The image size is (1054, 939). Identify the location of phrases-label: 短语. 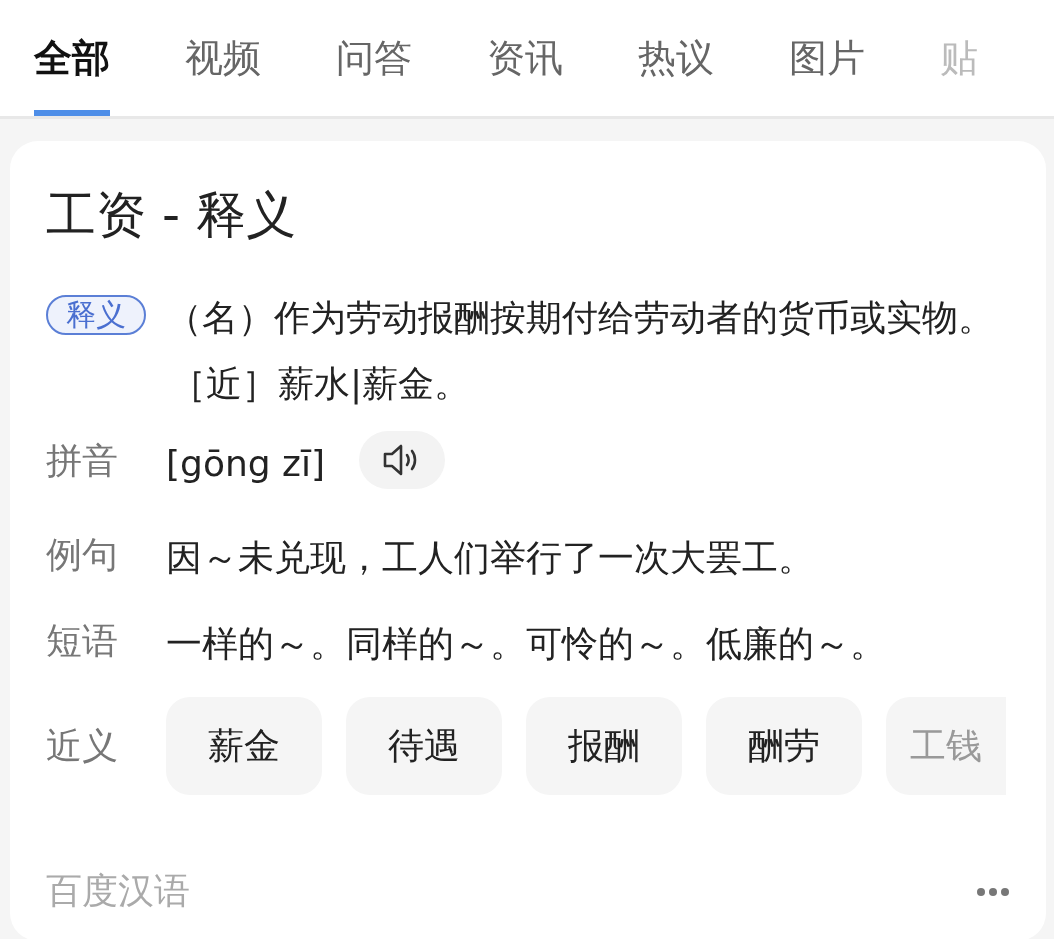
(82, 641).